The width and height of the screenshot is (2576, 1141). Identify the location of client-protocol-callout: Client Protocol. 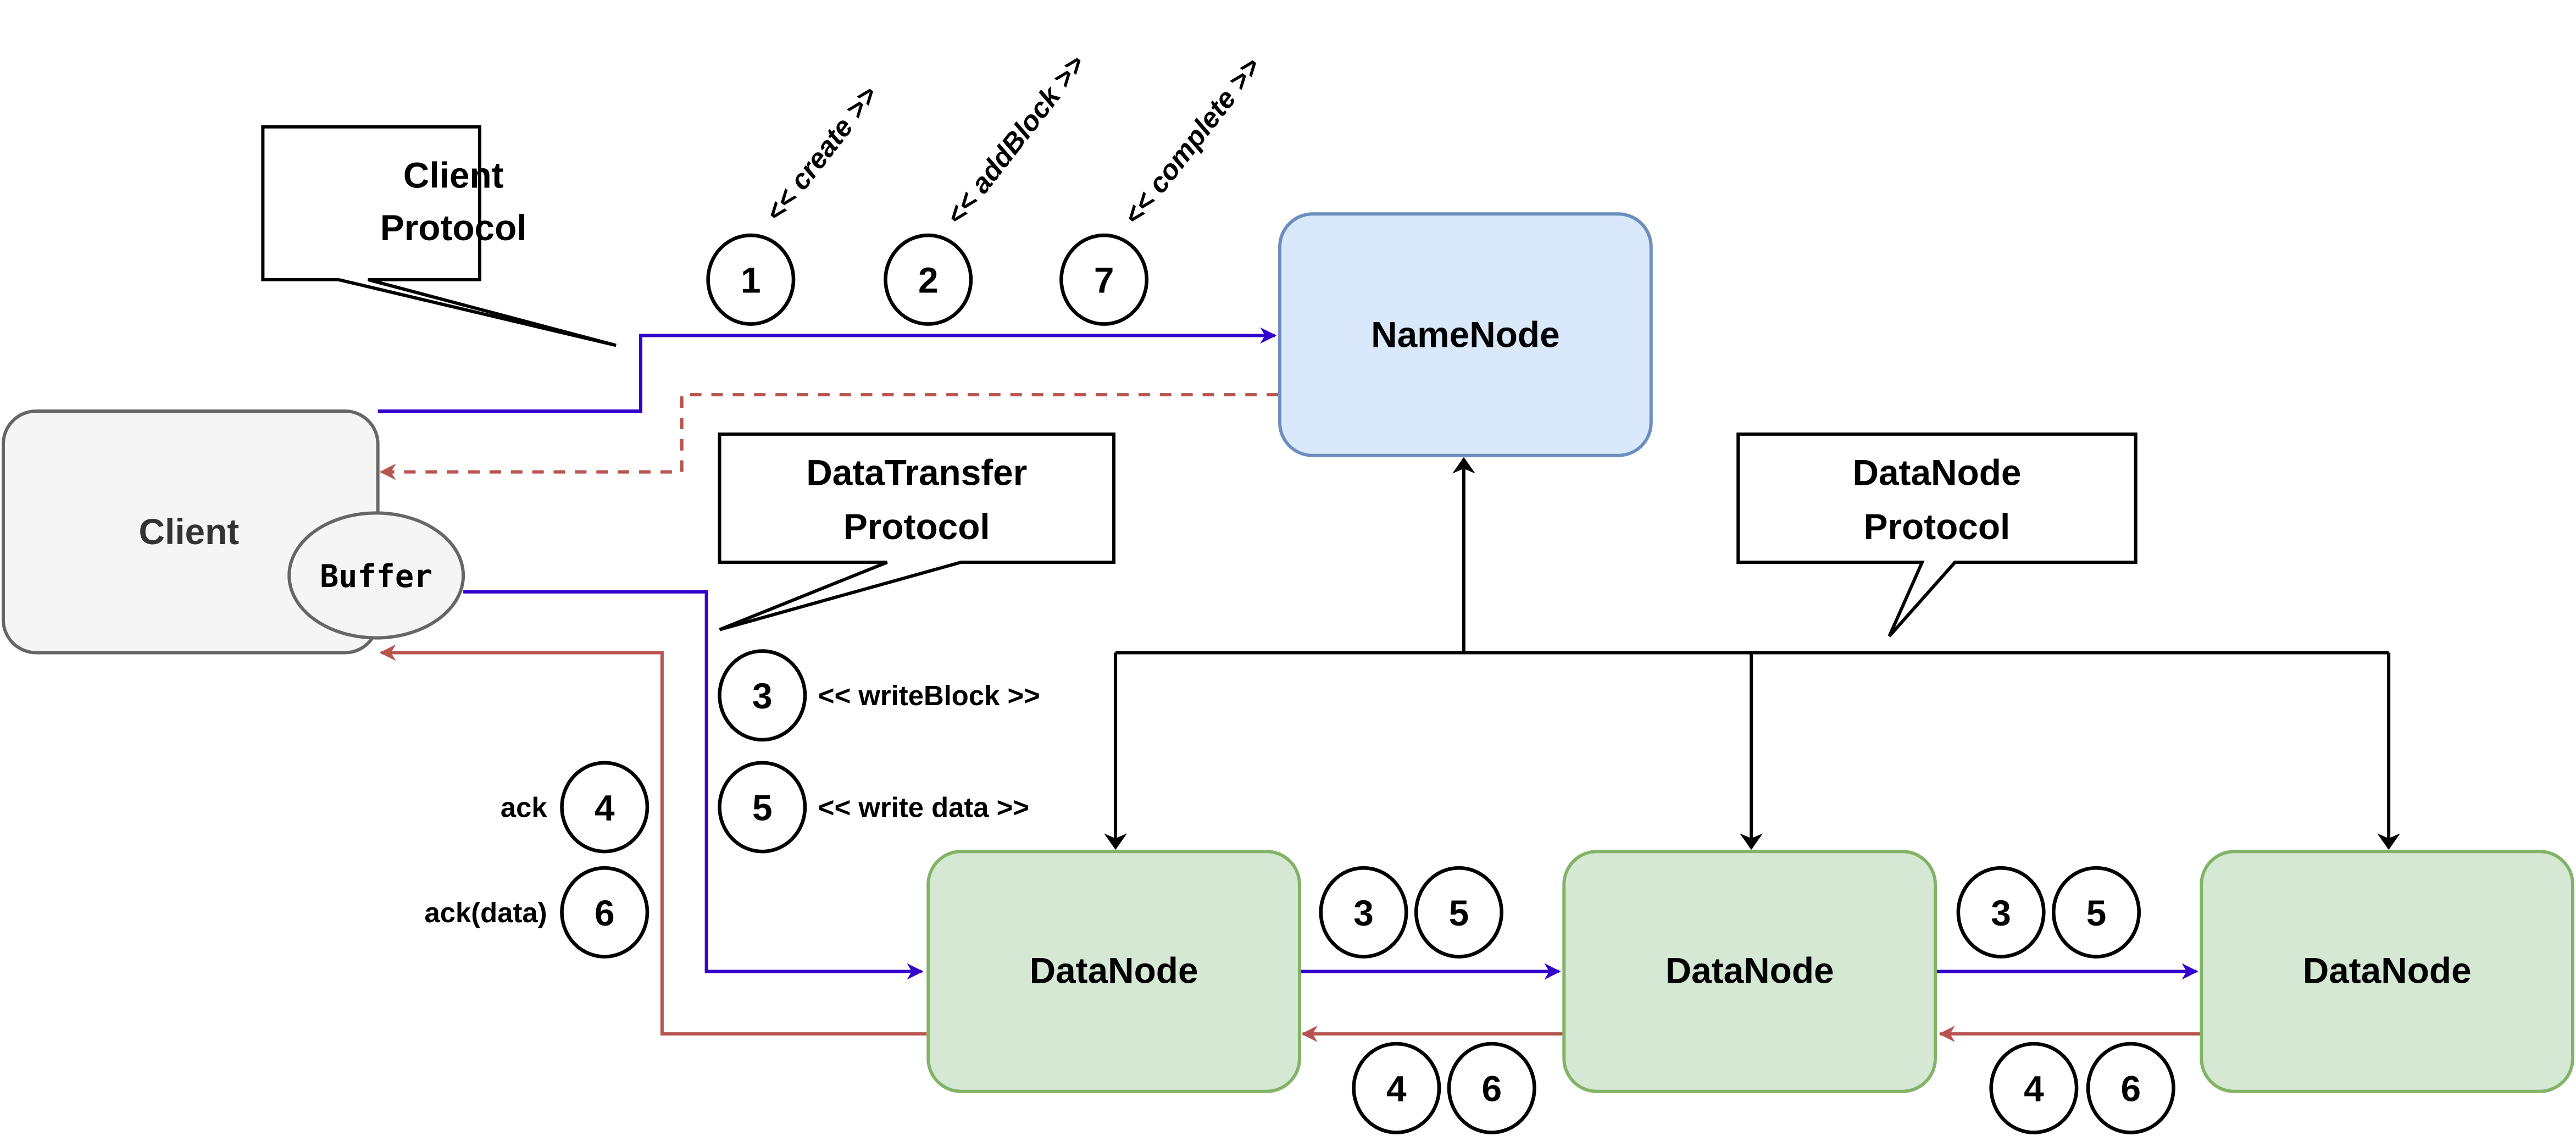
(439, 236).